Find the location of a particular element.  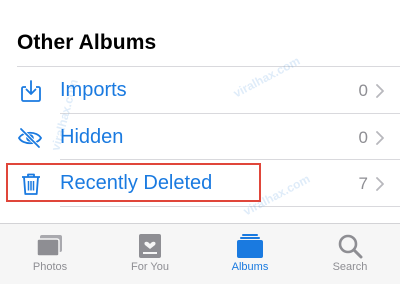

tab-for-you: For You is located at coordinates (150, 254).